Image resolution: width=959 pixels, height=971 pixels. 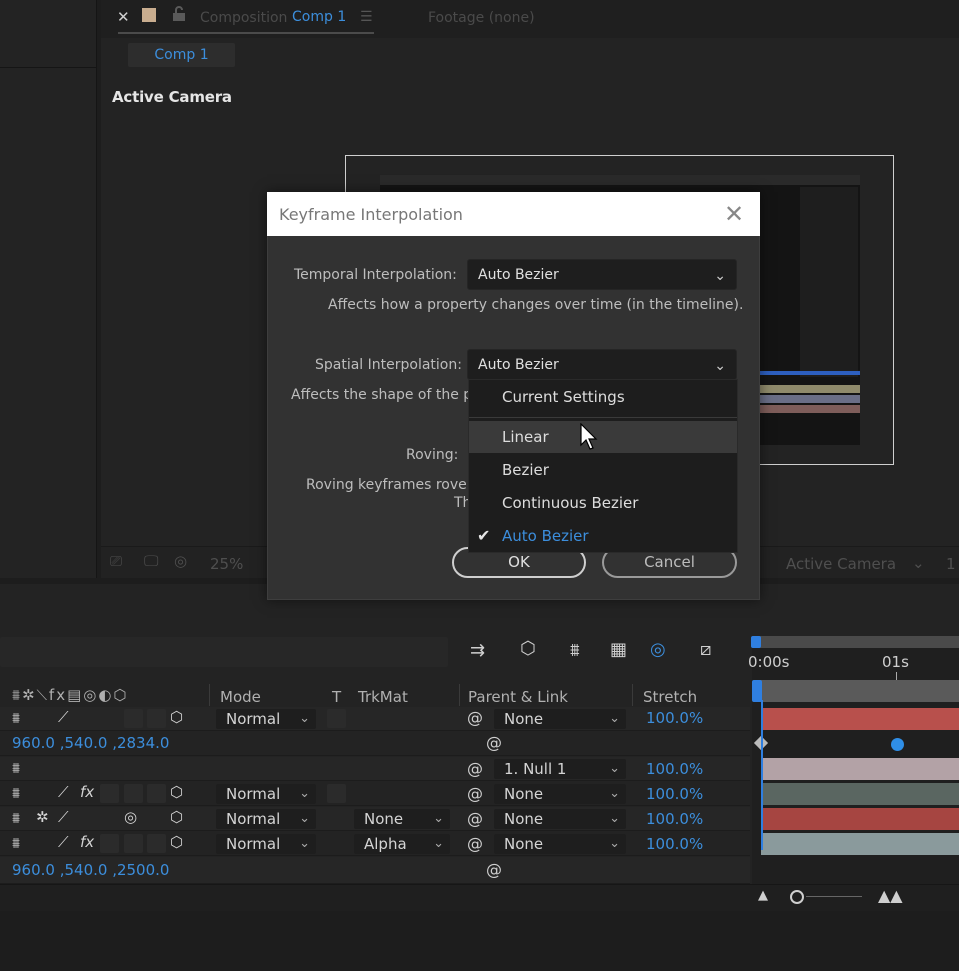 What do you see at coordinates (763, 895) in the screenshot?
I see `zoom-out-icon: ▲` at bounding box center [763, 895].